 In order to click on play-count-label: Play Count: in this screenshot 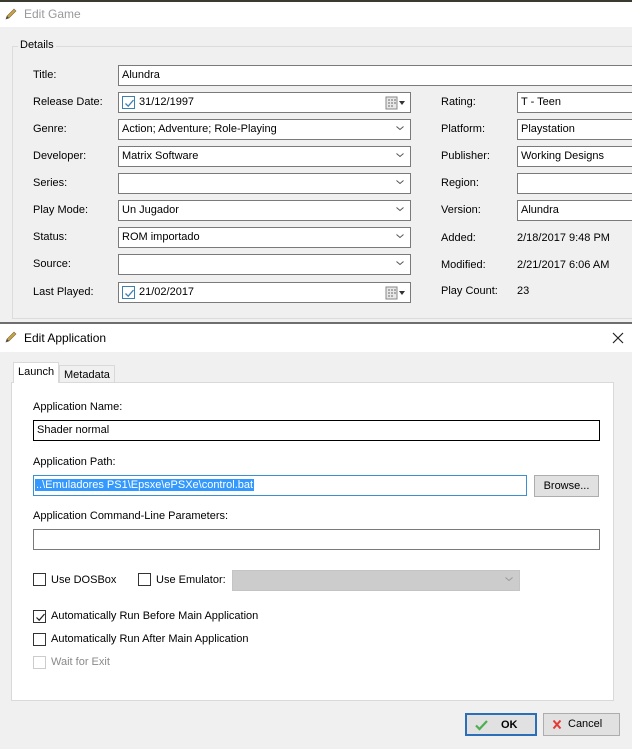, I will do `click(469, 291)`.